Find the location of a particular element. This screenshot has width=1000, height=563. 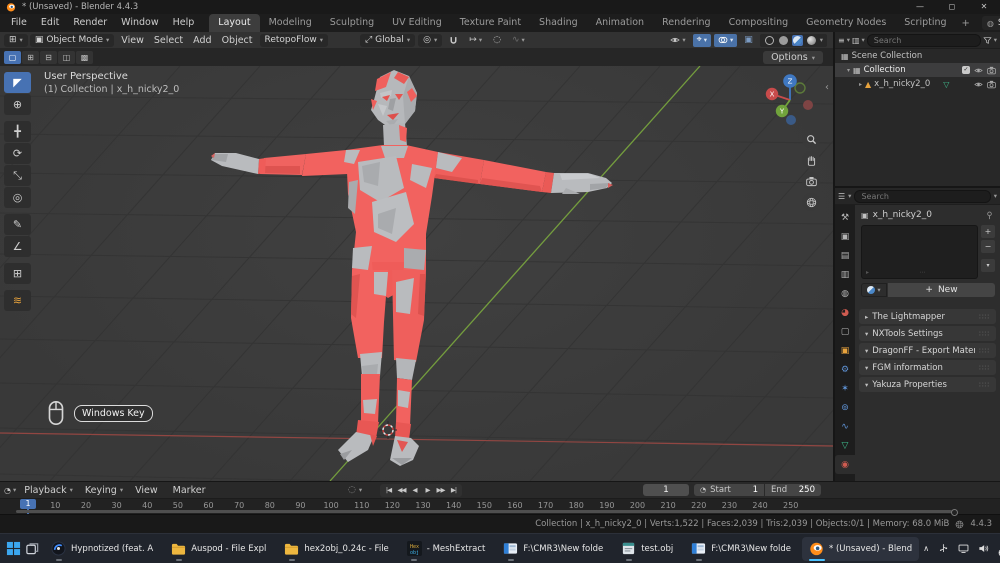

outliner-row-scene-collection: ▦ Scene Collection is located at coordinates (917, 56).